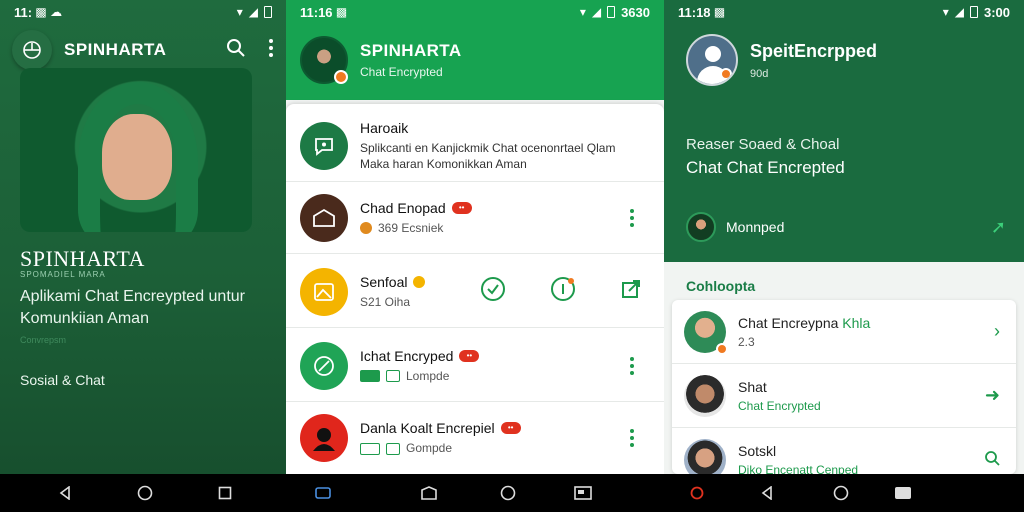  I want to click on signal-icon: ◢, so click(596, 12).